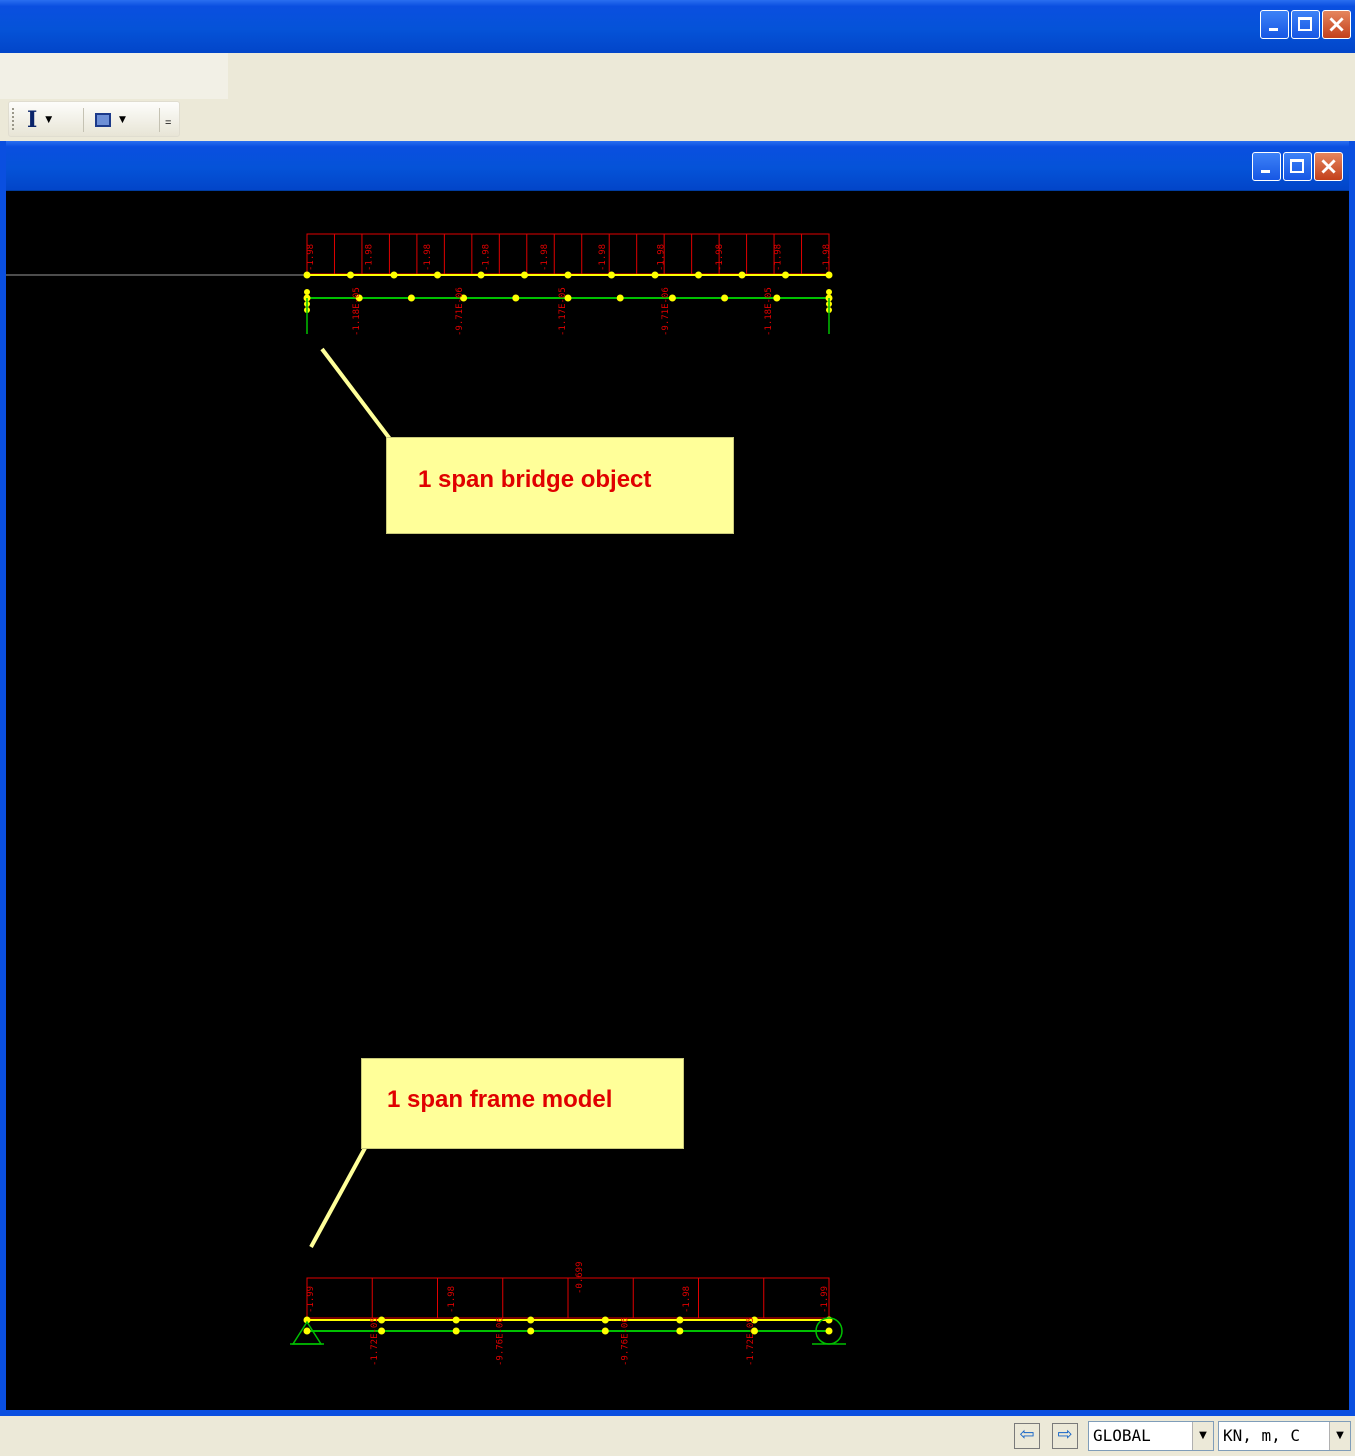 The width and height of the screenshot is (1355, 1456). Describe the element at coordinates (94, 119) in the screenshot. I see `toolbar-strip: I ▼ ▼` at that location.